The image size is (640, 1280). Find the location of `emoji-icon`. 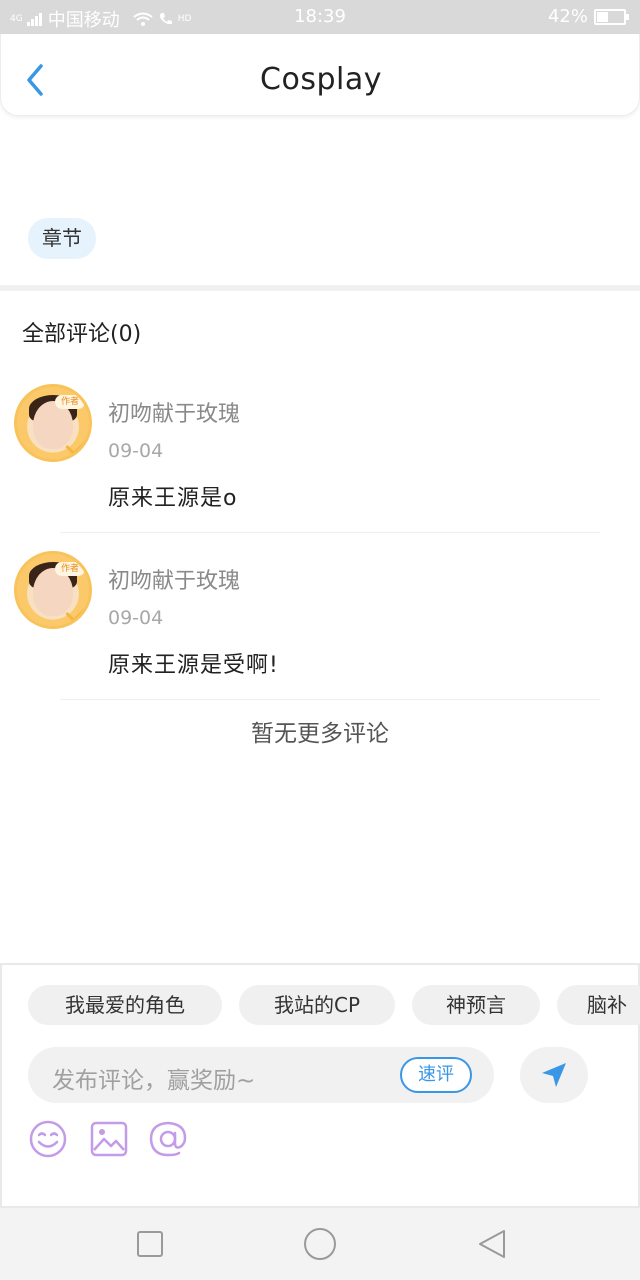

emoji-icon is located at coordinates (48, 1139).